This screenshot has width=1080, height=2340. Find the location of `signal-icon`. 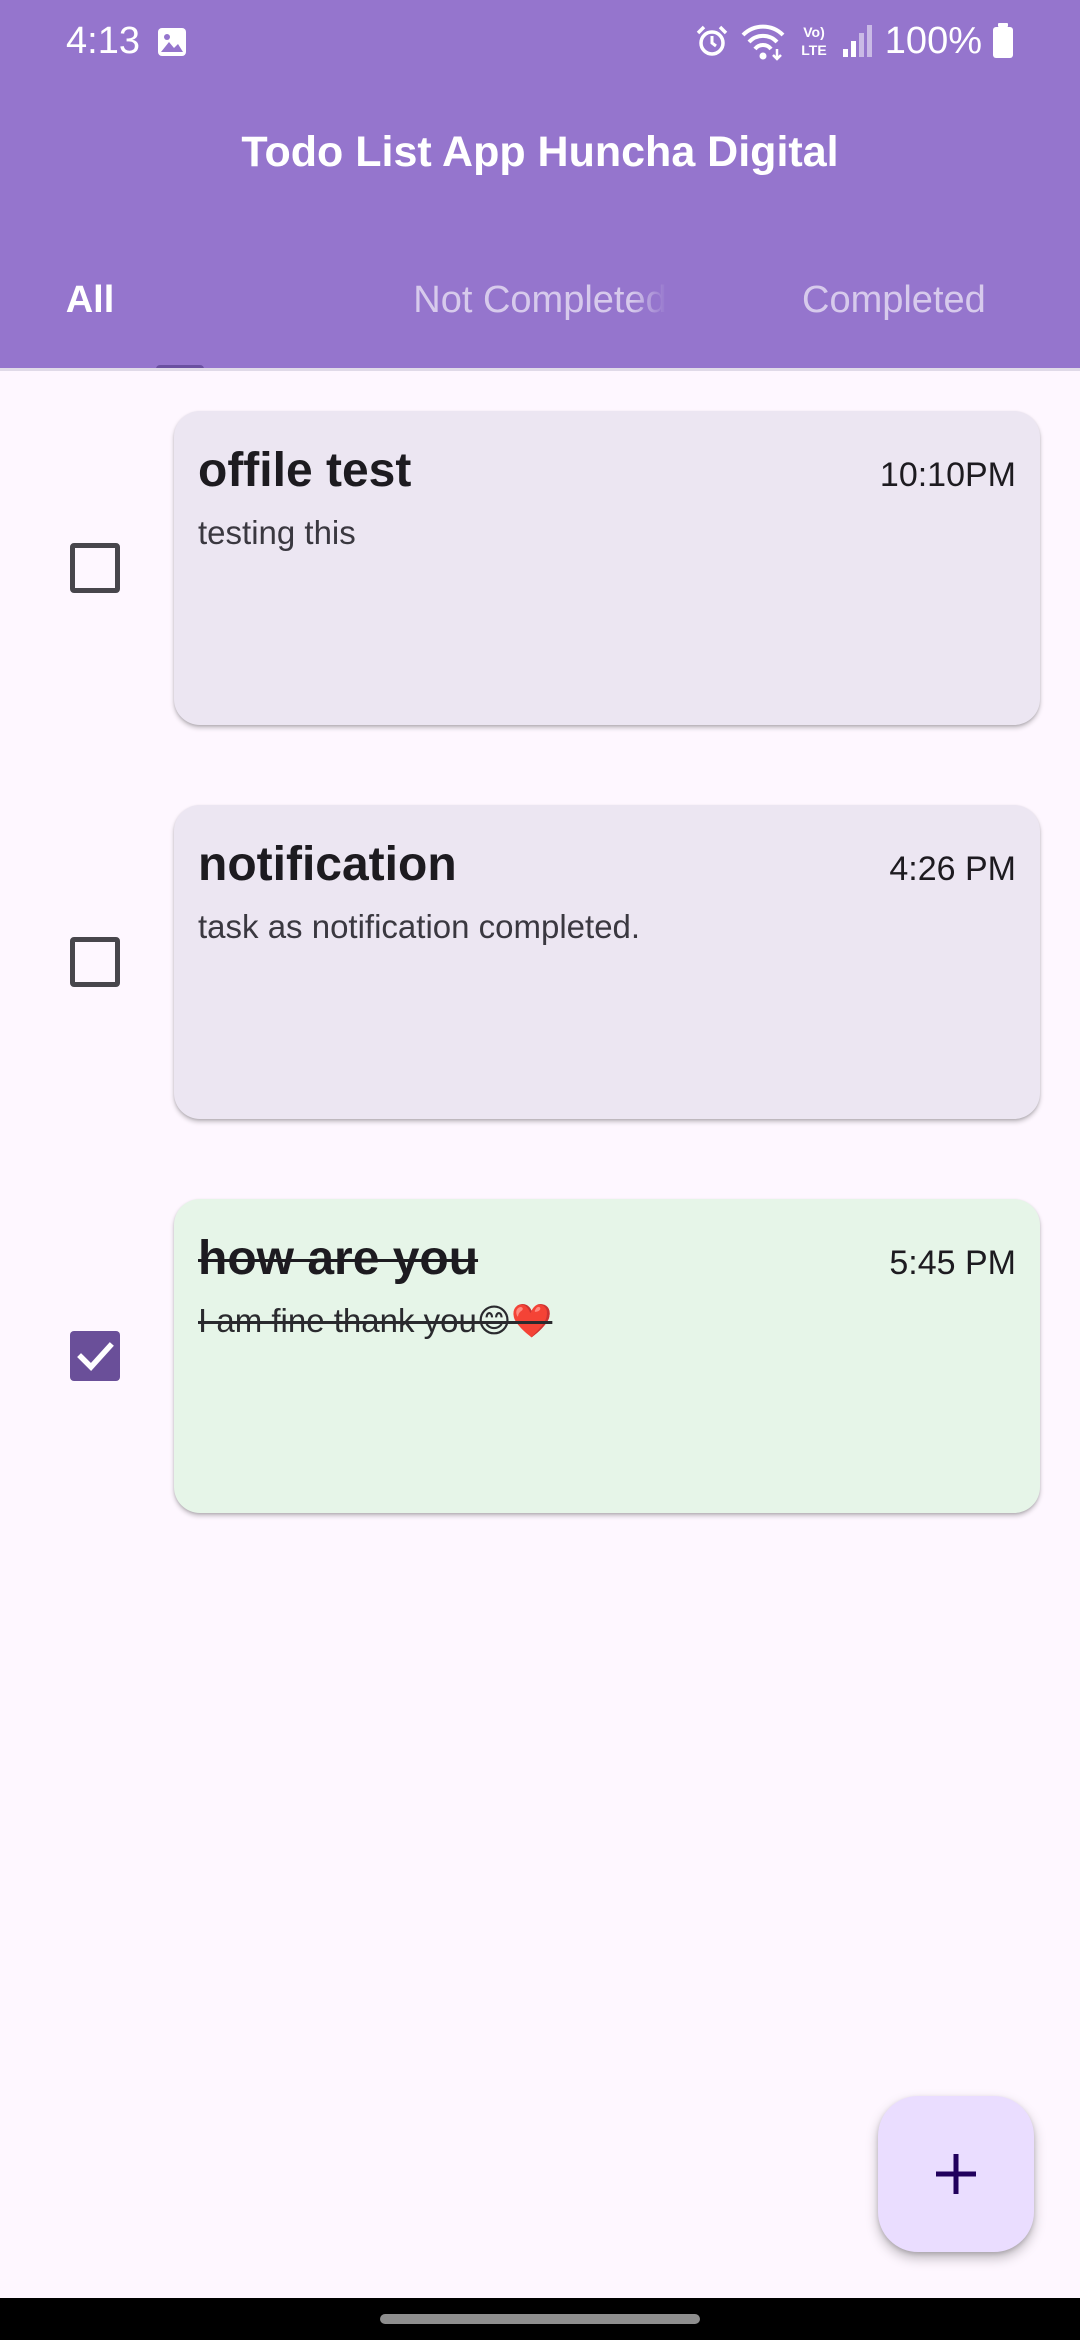

signal-icon is located at coordinates (857, 41).